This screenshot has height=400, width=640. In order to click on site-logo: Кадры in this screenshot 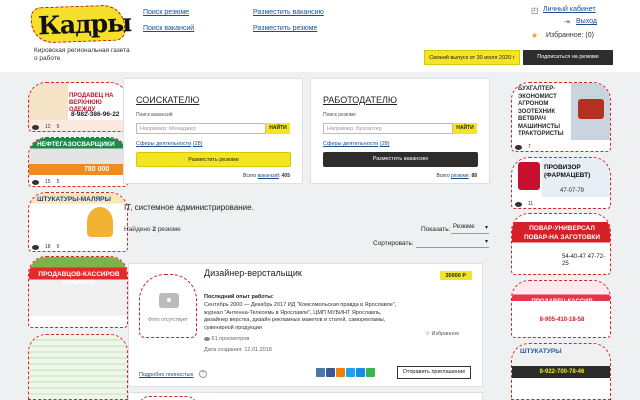, I will do `click(81, 24)`.